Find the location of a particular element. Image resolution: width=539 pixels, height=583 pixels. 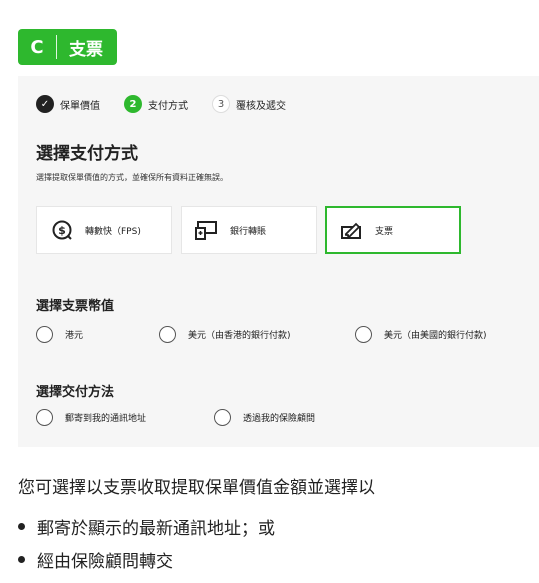

currency-section-title: 選擇支票幣值 is located at coordinates (75, 306).